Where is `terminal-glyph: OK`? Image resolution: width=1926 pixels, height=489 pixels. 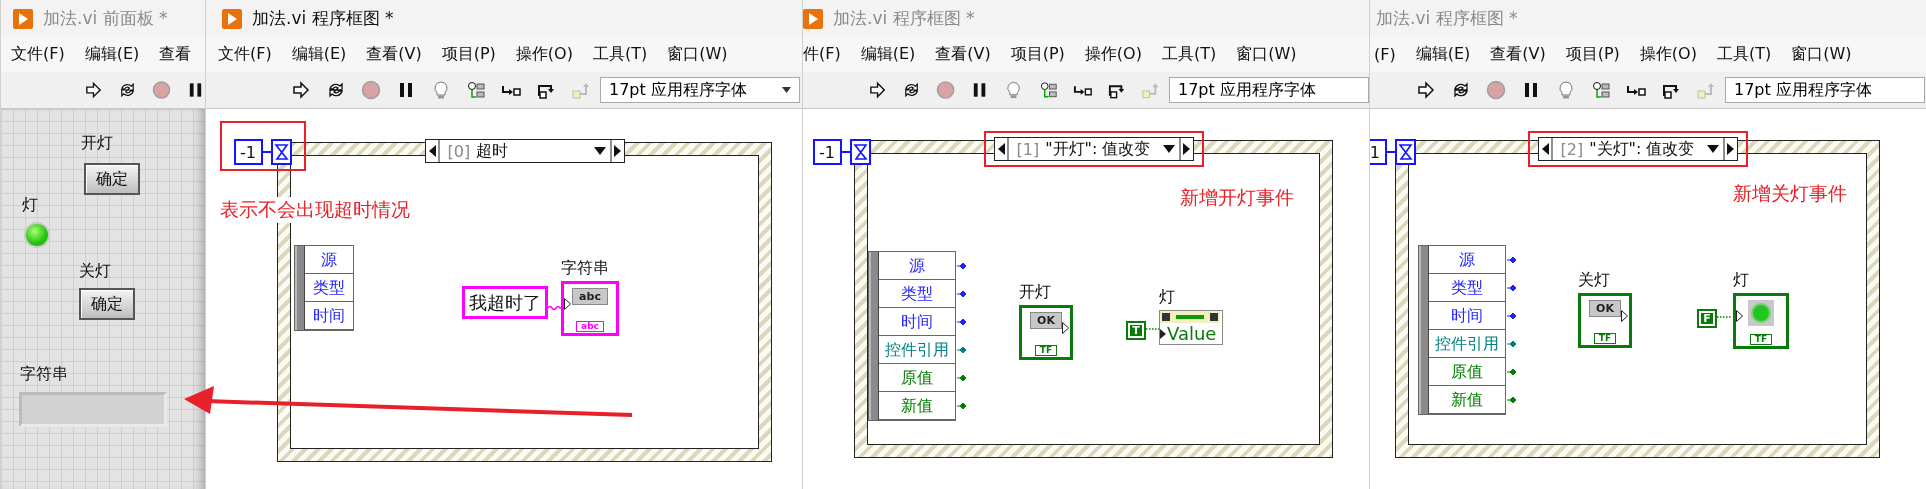
terminal-glyph: OK is located at coordinates (1046, 320).